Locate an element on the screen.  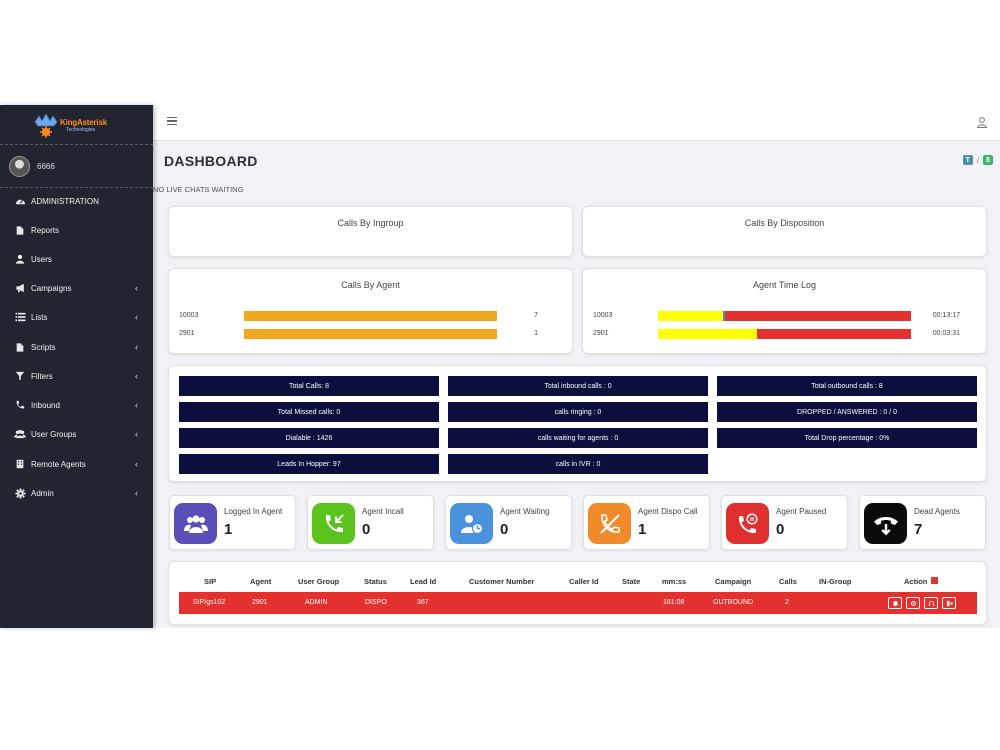
sidebar-item-label: Reports is located at coordinates (45, 230).